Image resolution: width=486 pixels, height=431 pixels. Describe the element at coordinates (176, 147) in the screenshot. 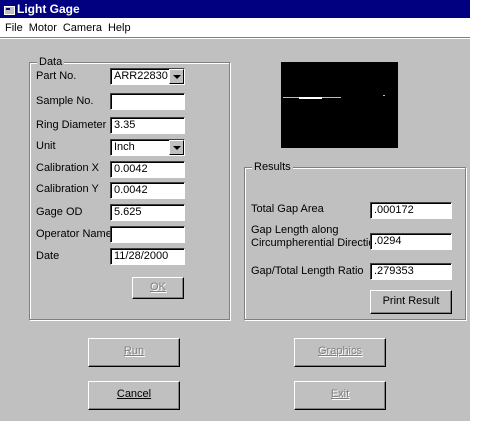

I see `unit-dropdown-icon` at that location.